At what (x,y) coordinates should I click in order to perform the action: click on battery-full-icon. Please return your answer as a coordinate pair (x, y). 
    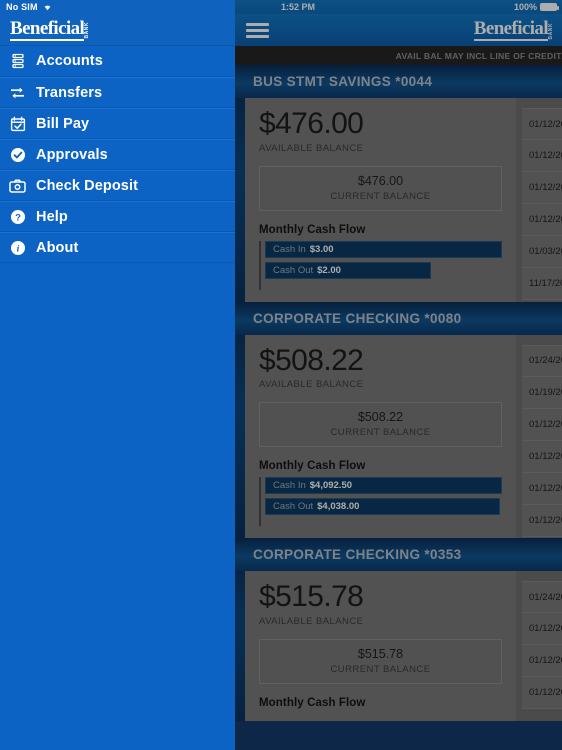
    Looking at the image, I should click on (549, 7).